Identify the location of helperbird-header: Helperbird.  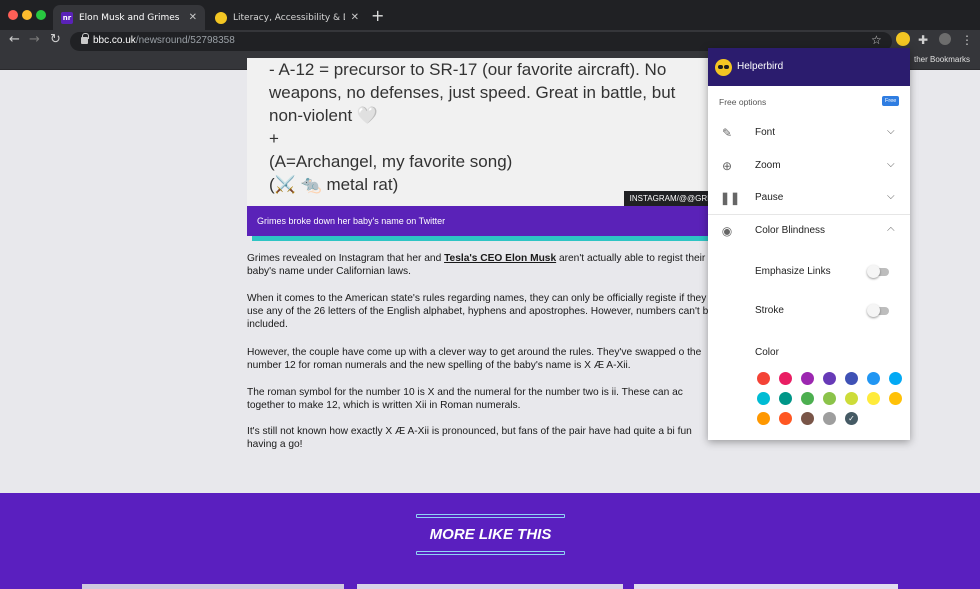
(809, 67).